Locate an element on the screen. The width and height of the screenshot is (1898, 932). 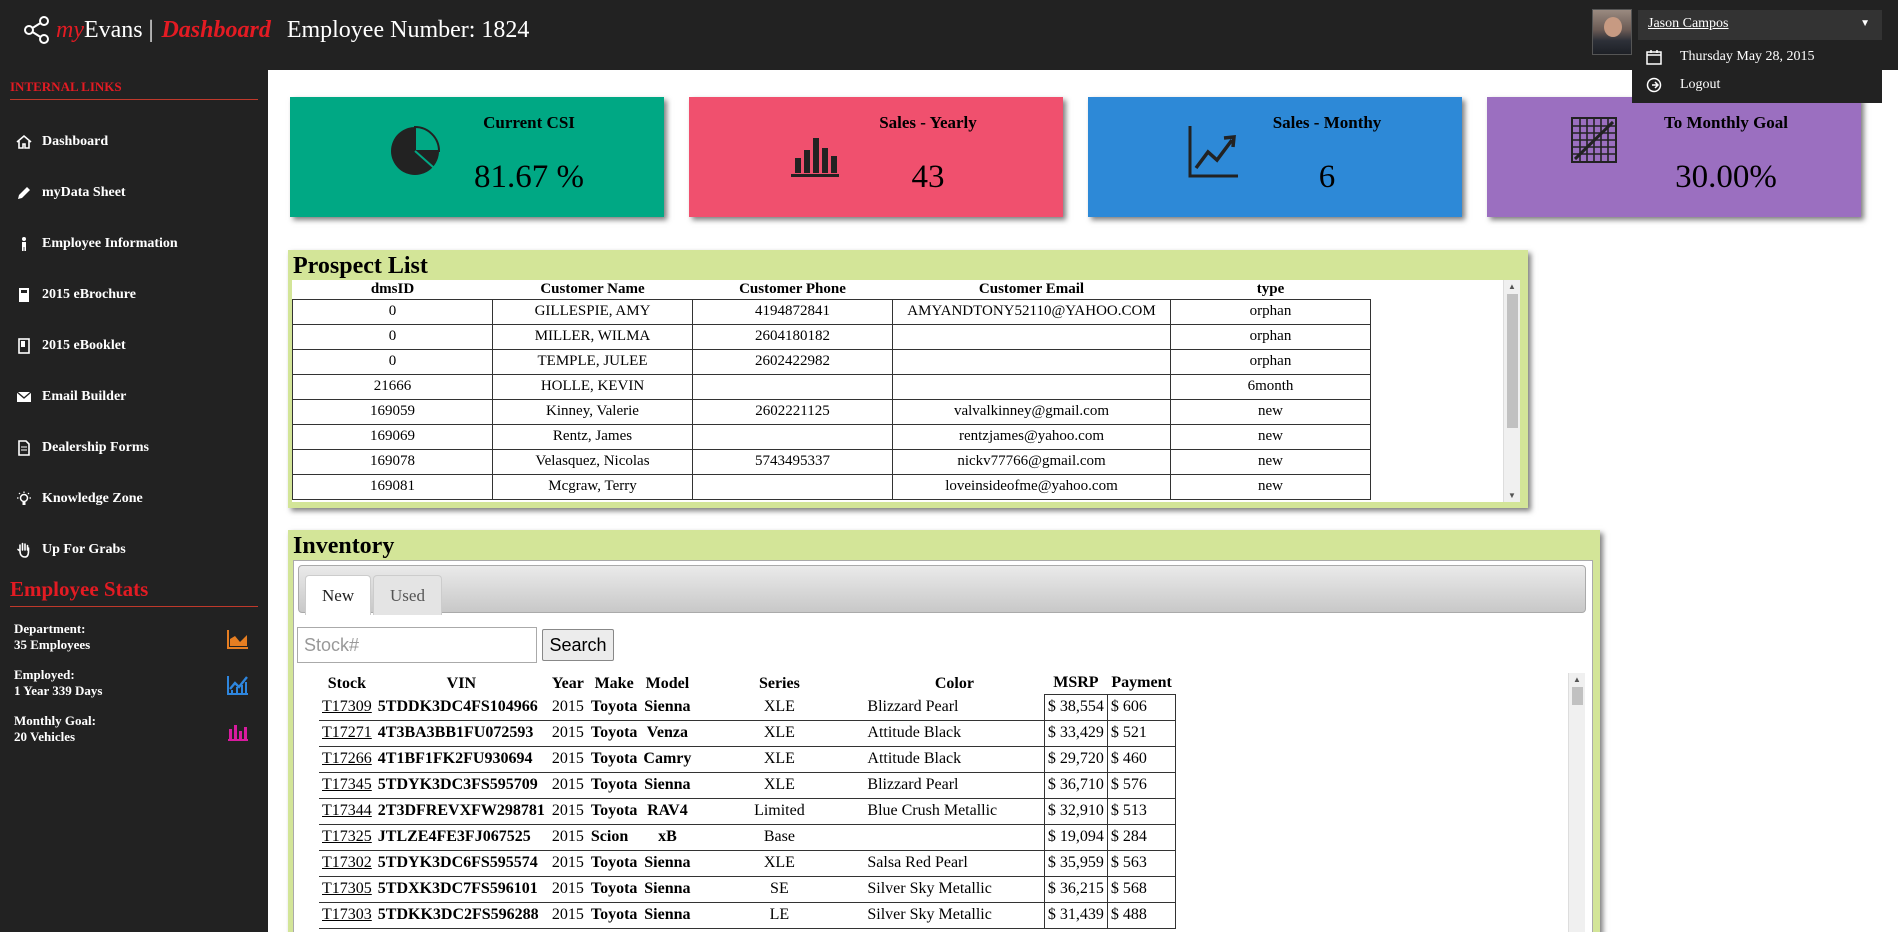
column-header: Model is located at coordinates (667, 683).